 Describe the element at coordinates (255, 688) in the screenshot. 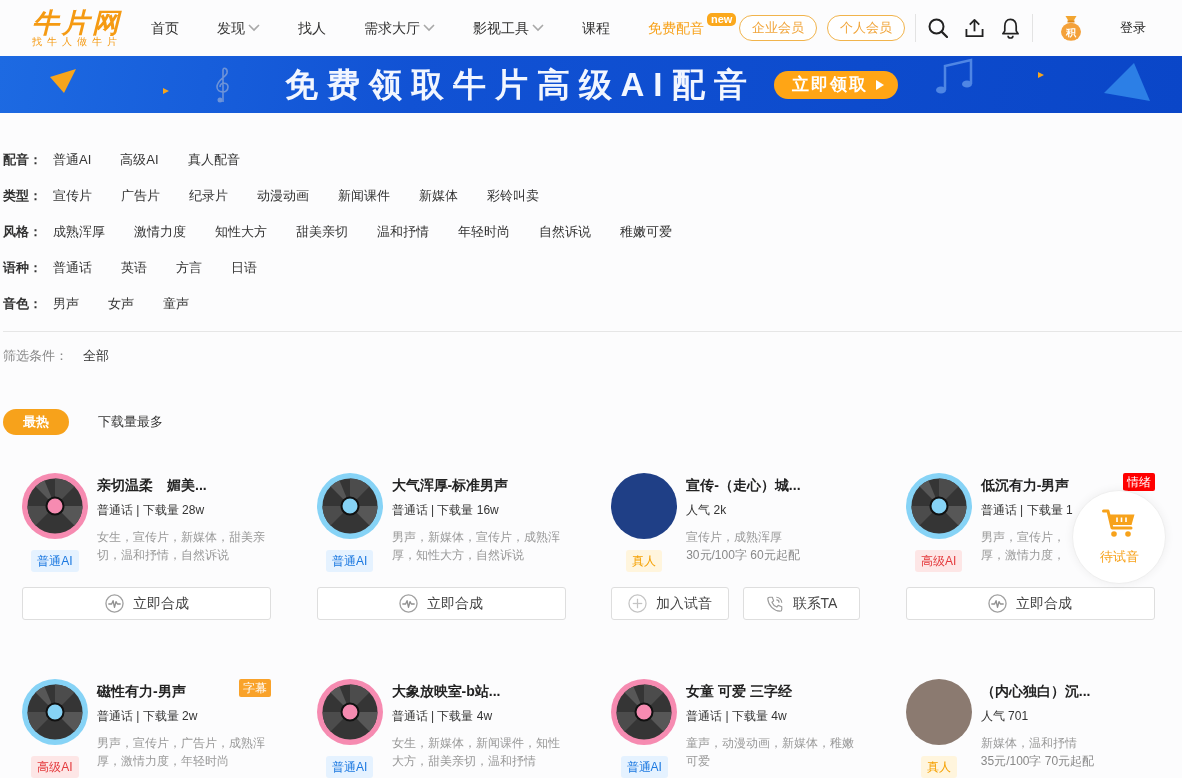

I see `corner-tag: 字幕` at that location.